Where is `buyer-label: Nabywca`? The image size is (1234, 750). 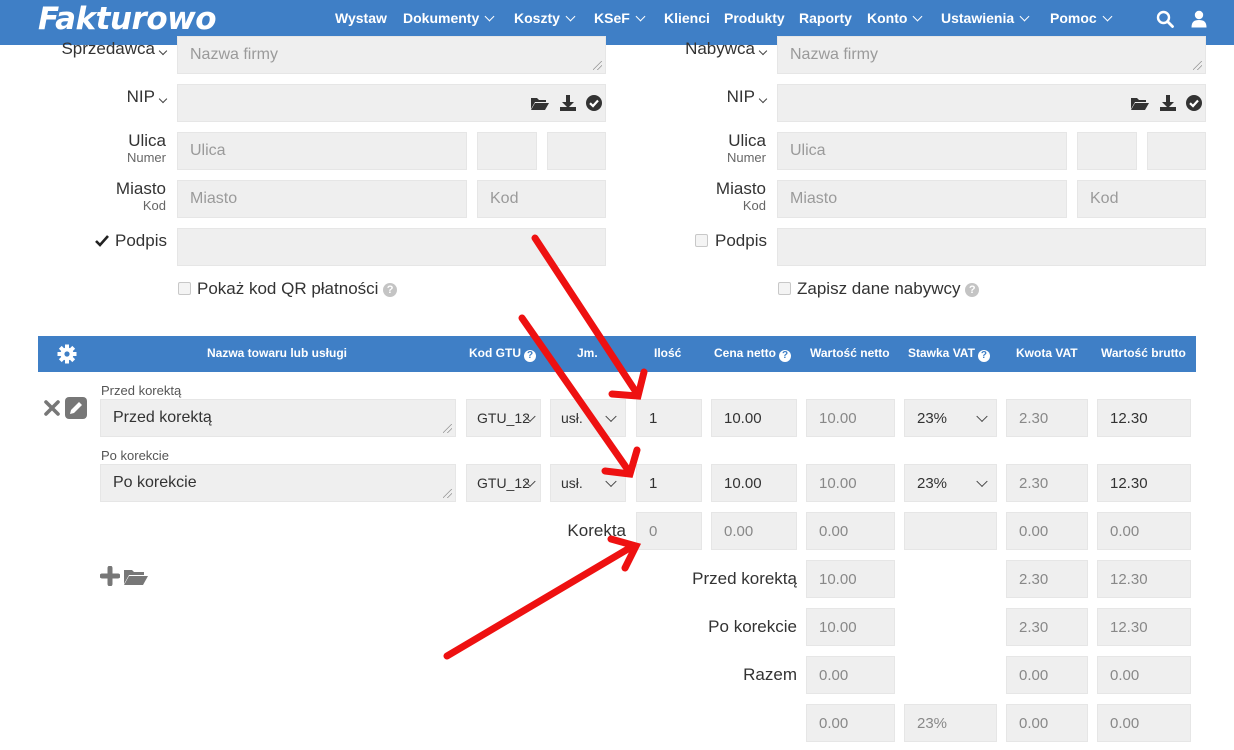
buyer-label: Nabywca is located at coordinates (713, 49).